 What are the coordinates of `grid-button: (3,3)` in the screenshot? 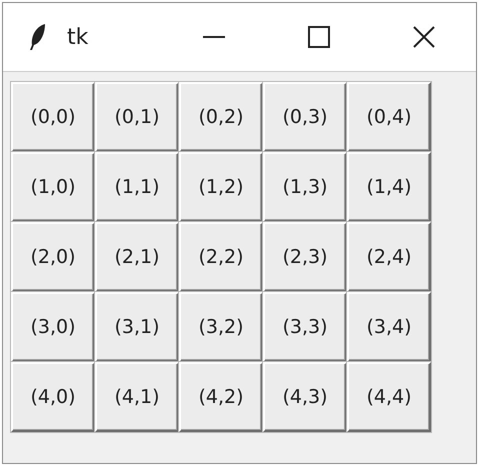 It's located at (305, 327).